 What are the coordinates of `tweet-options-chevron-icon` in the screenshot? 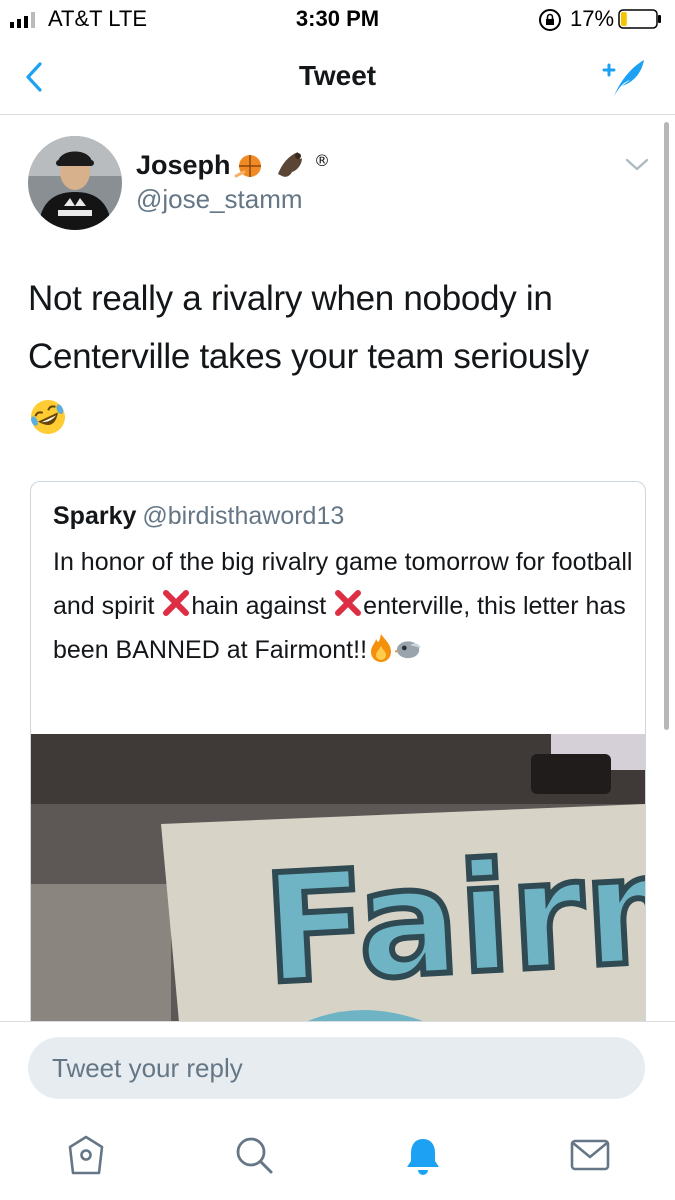 It's located at (637, 165).